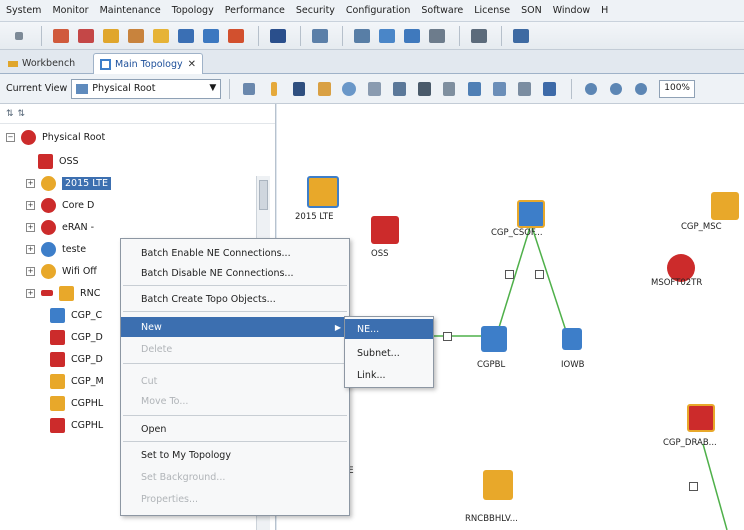 This screenshot has height=530, width=744. What do you see at coordinates (278, 36) in the screenshot?
I see `mit-icon` at bounding box center [278, 36].